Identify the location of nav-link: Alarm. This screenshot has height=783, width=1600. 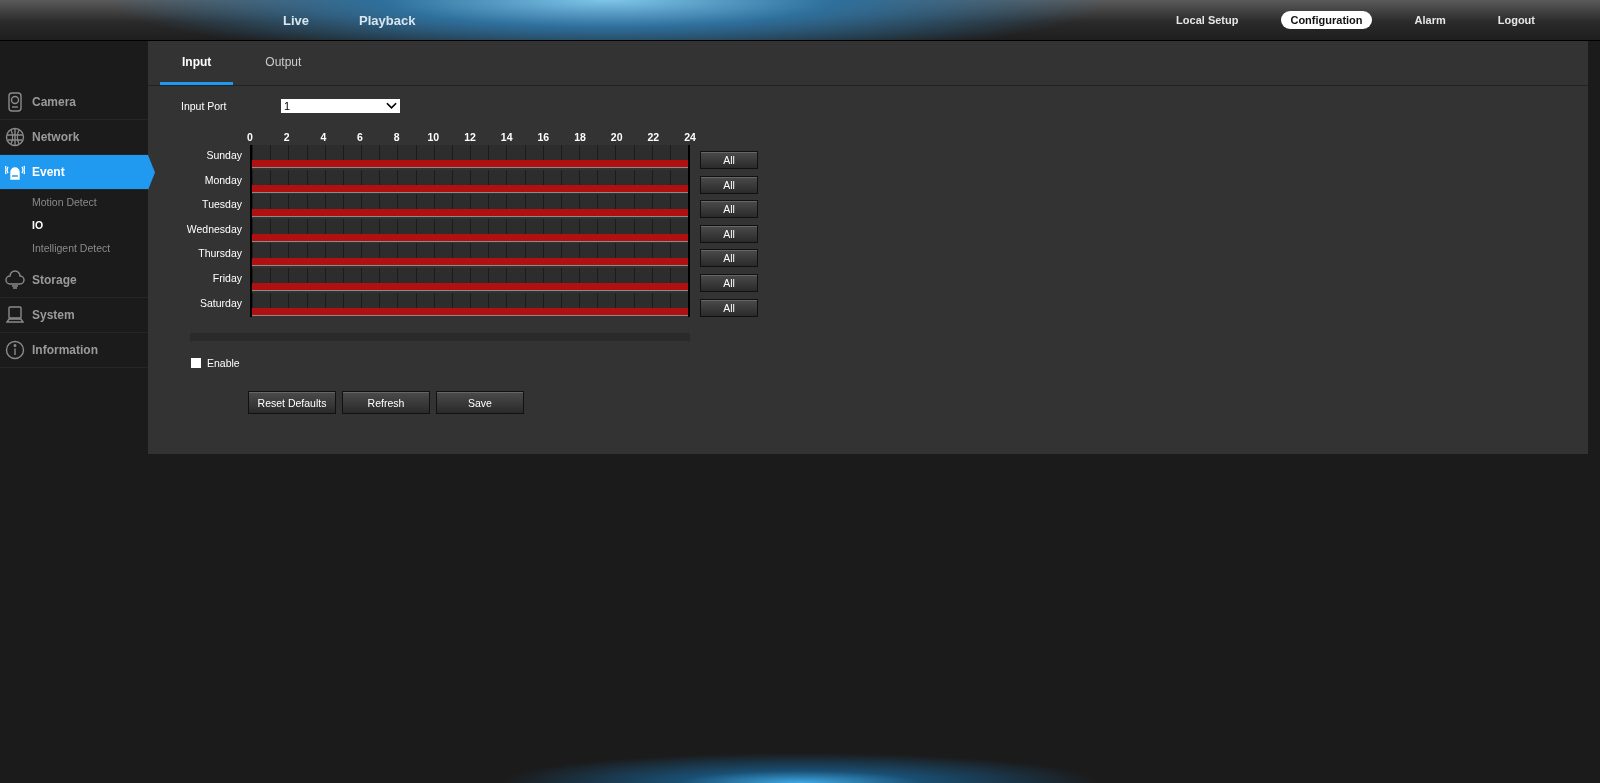
(1430, 20).